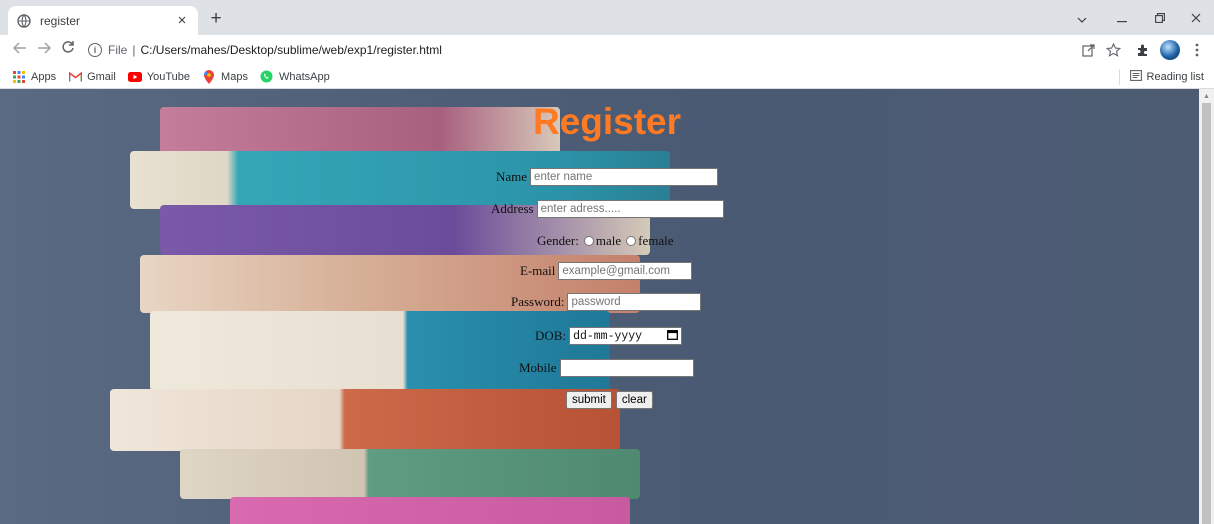 The width and height of the screenshot is (1214, 524). Describe the element at coordinates (19, 77) in the screenshot. I see `apps-grid-icon` at that location.